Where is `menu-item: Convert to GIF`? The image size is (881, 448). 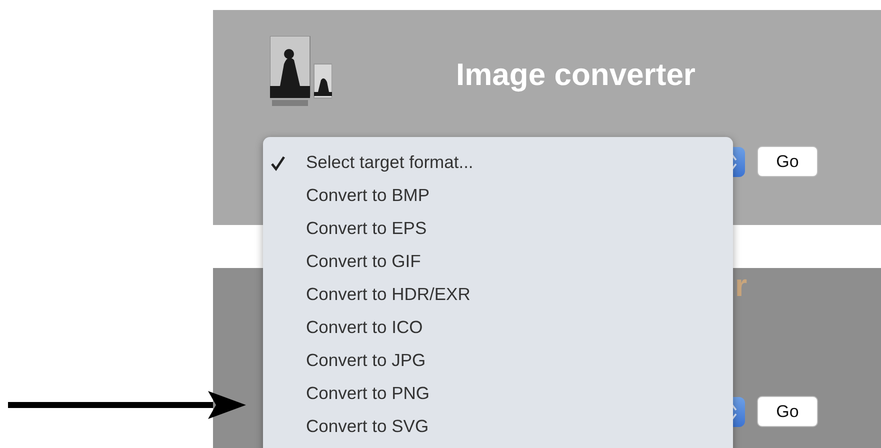 menu-item: Convert to GIF is located at coordinates (498, 261).